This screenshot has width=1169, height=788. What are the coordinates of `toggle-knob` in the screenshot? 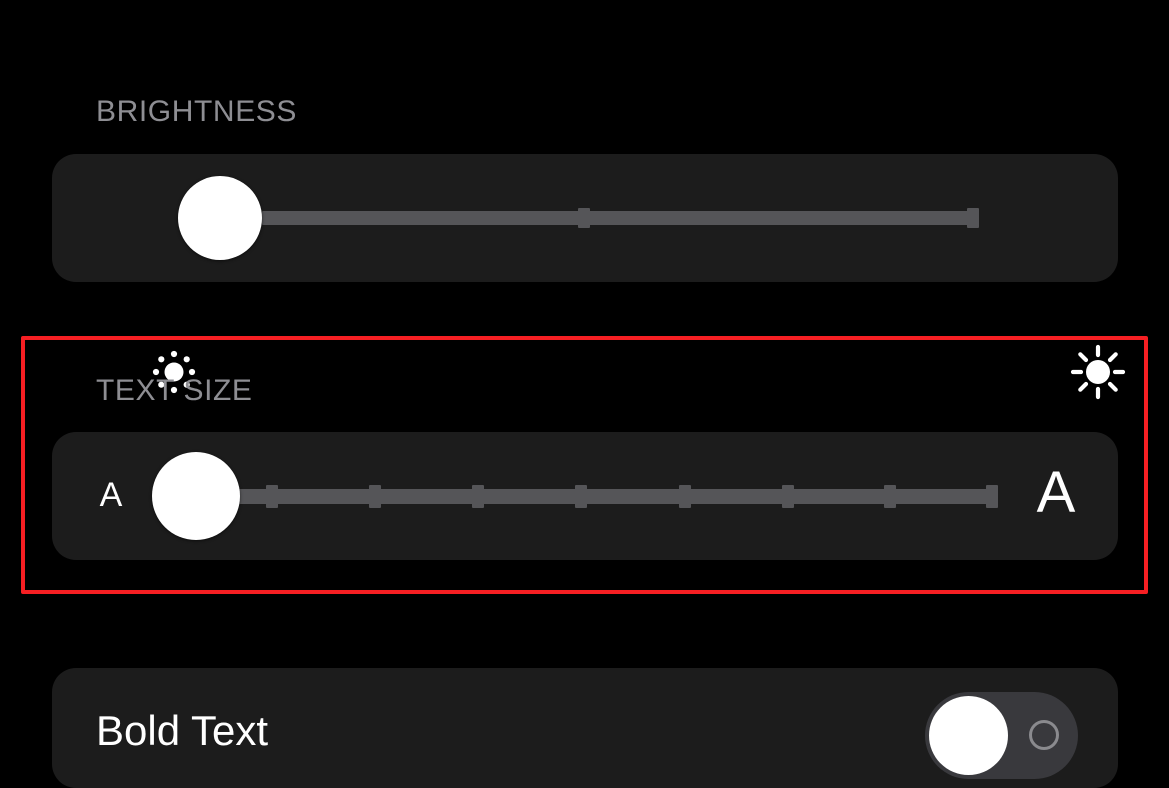 It's located at (968, 735).